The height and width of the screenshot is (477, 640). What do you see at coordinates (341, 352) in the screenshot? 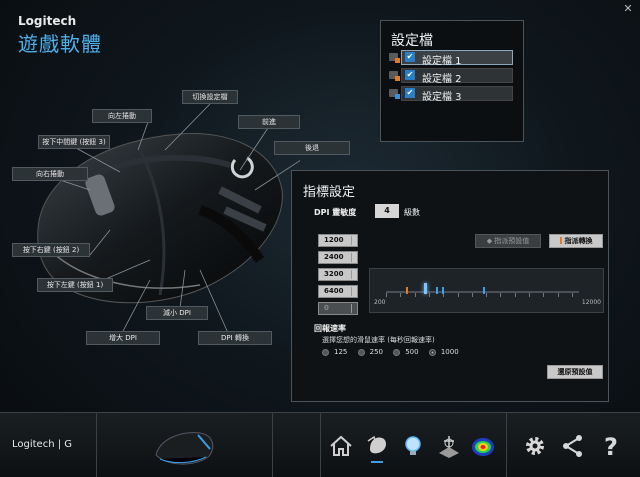
I see `radio-label: 125` at bounding box center [341, 352].